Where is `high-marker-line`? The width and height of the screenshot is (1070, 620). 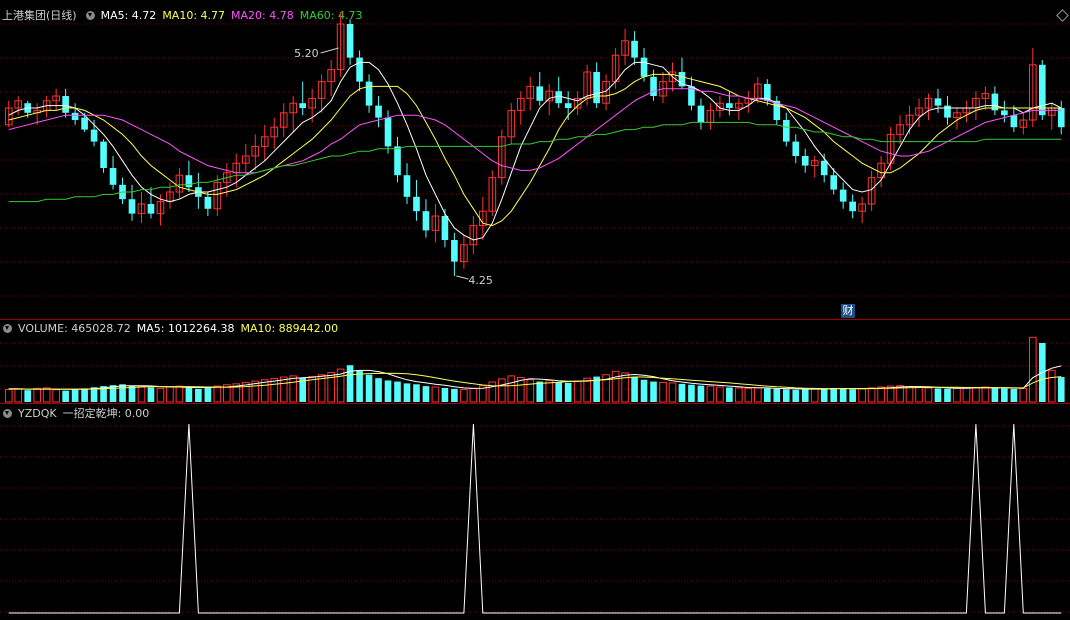
high-marker-line is located at coordinates (329, 50).